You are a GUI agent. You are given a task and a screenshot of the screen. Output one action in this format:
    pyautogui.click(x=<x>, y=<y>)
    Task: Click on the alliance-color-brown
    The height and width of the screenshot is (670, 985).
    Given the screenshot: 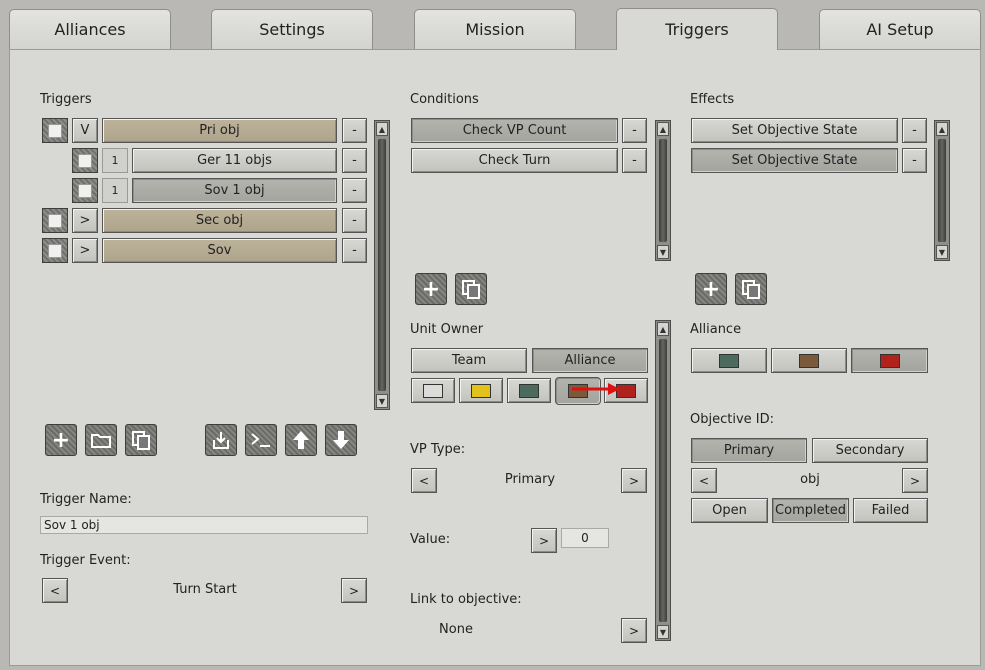 What is the action you would take?
    pyautogui.click(x=809, y=360)
    